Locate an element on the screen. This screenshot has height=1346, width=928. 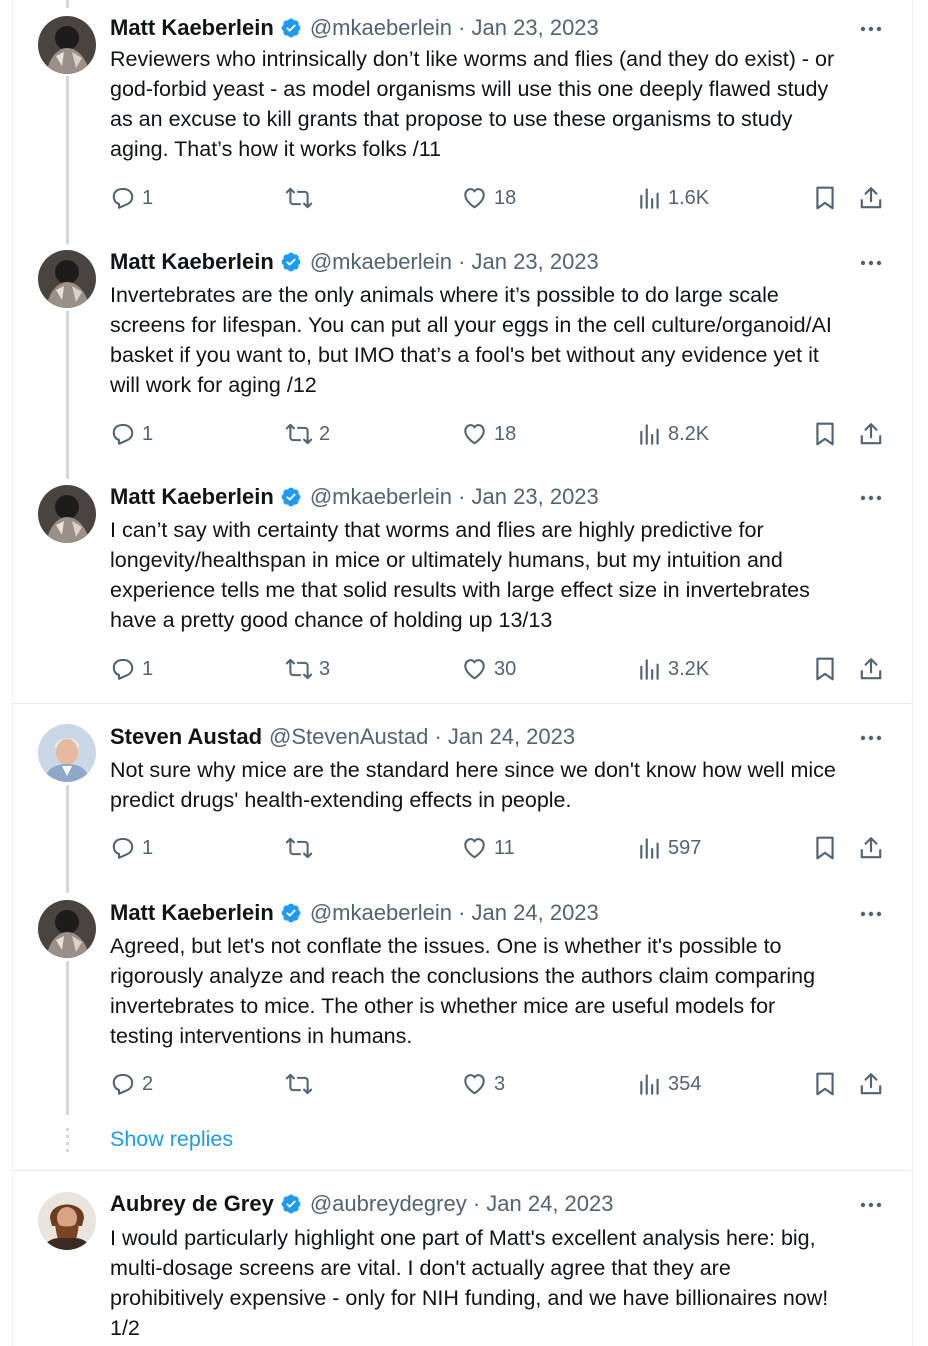
like-button: 30 is located at coordinates (488, 669).